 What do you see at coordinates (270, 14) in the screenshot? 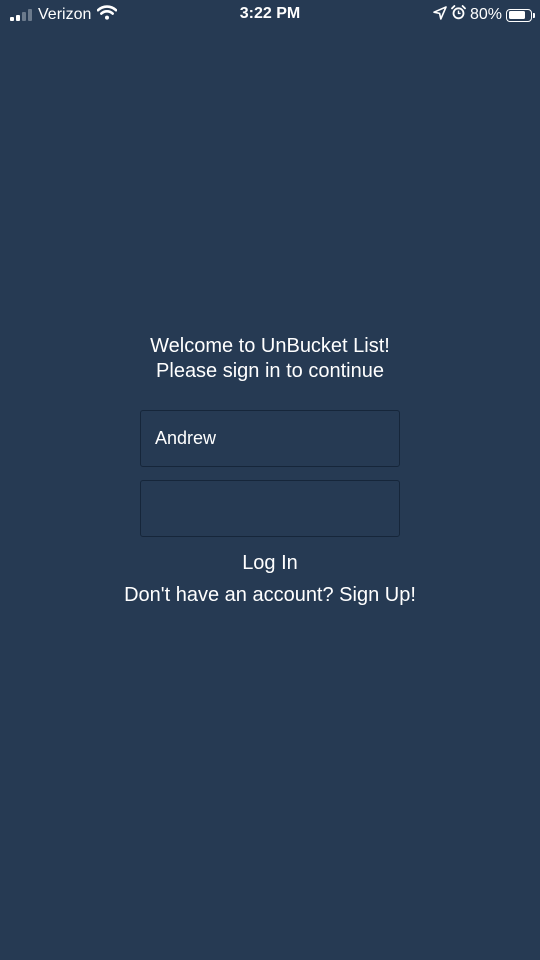
I see `status-bar: Verizon 3:22 PM 80%` at bounding box center [270, 14].